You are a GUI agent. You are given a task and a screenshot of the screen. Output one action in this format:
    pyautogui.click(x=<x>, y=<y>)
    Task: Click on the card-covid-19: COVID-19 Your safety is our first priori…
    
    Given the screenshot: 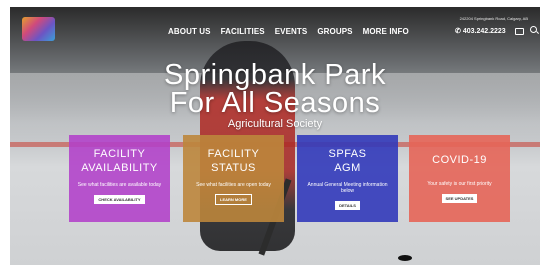 What is the action you would take?
    pyautogui.click(x=459, y=178)
    